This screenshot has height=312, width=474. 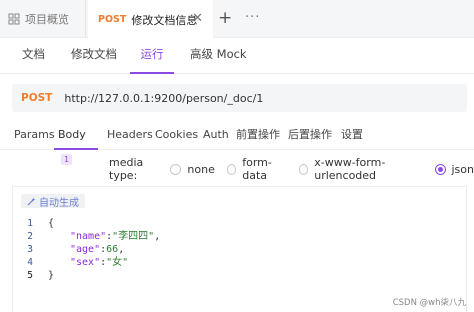 I want to click on tab-headers: Headers, so click(x=130, y=136).